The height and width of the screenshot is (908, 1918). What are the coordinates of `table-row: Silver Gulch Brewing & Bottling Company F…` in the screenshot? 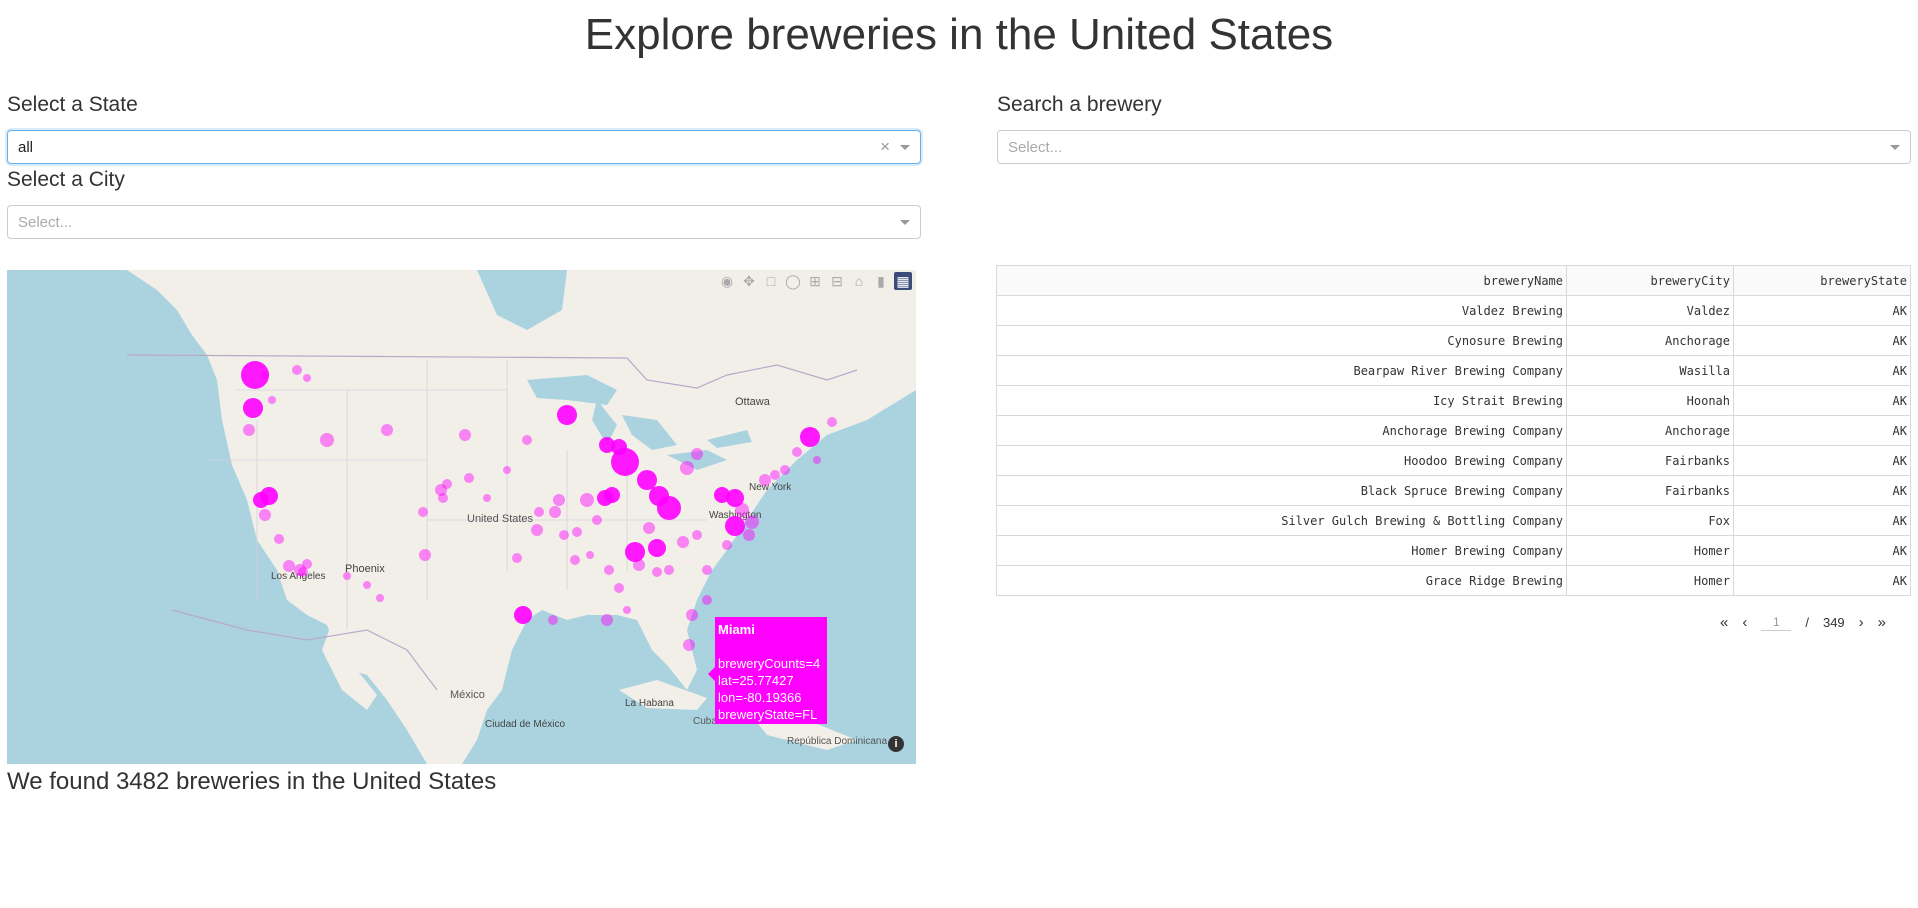 It's located at (1453, 520).